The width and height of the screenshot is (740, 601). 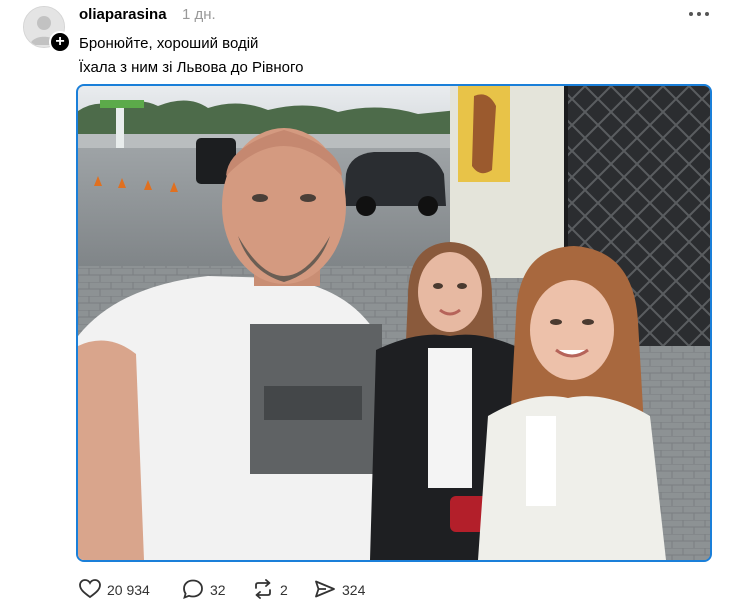 I want to click on comment-bubble-icon, so click(x=193, y=589).